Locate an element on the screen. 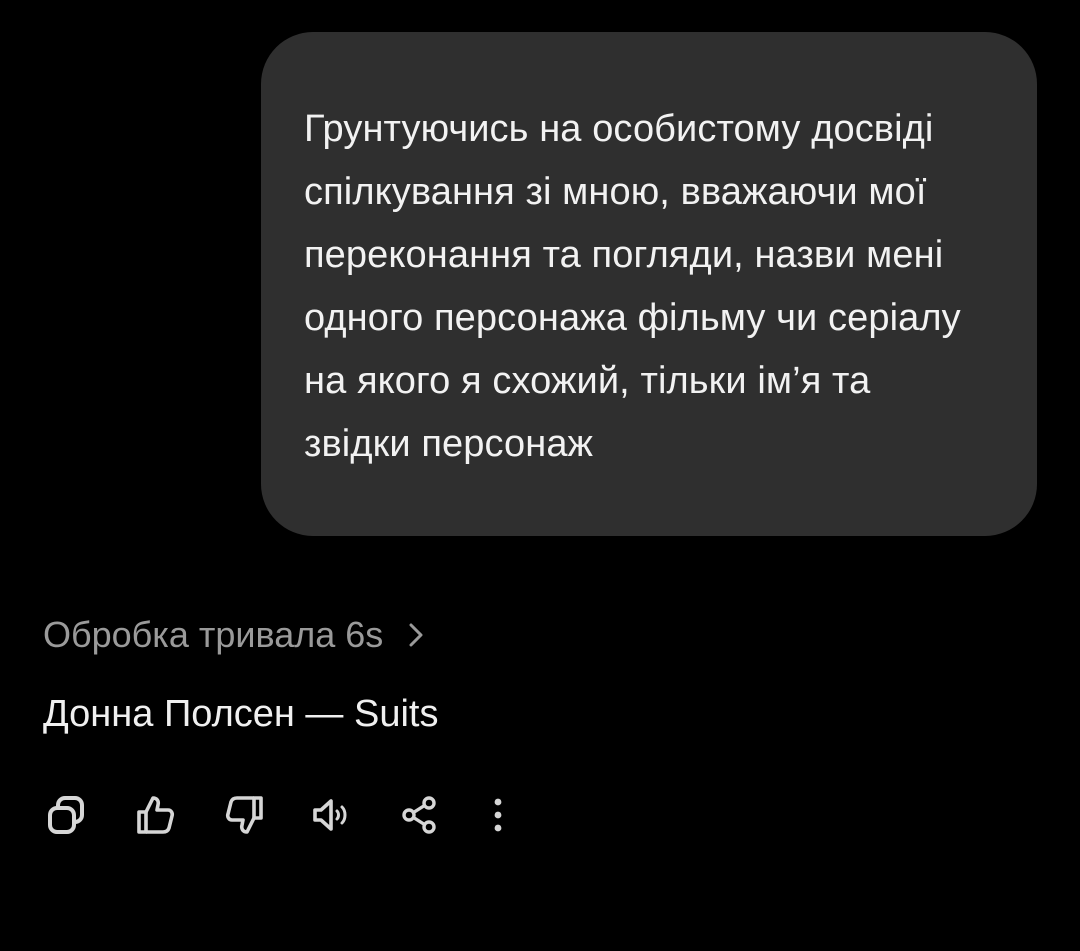 The height and width of the screenshot is (951, 1080). thumbs-down-icon is located at coordinates (244, 815).